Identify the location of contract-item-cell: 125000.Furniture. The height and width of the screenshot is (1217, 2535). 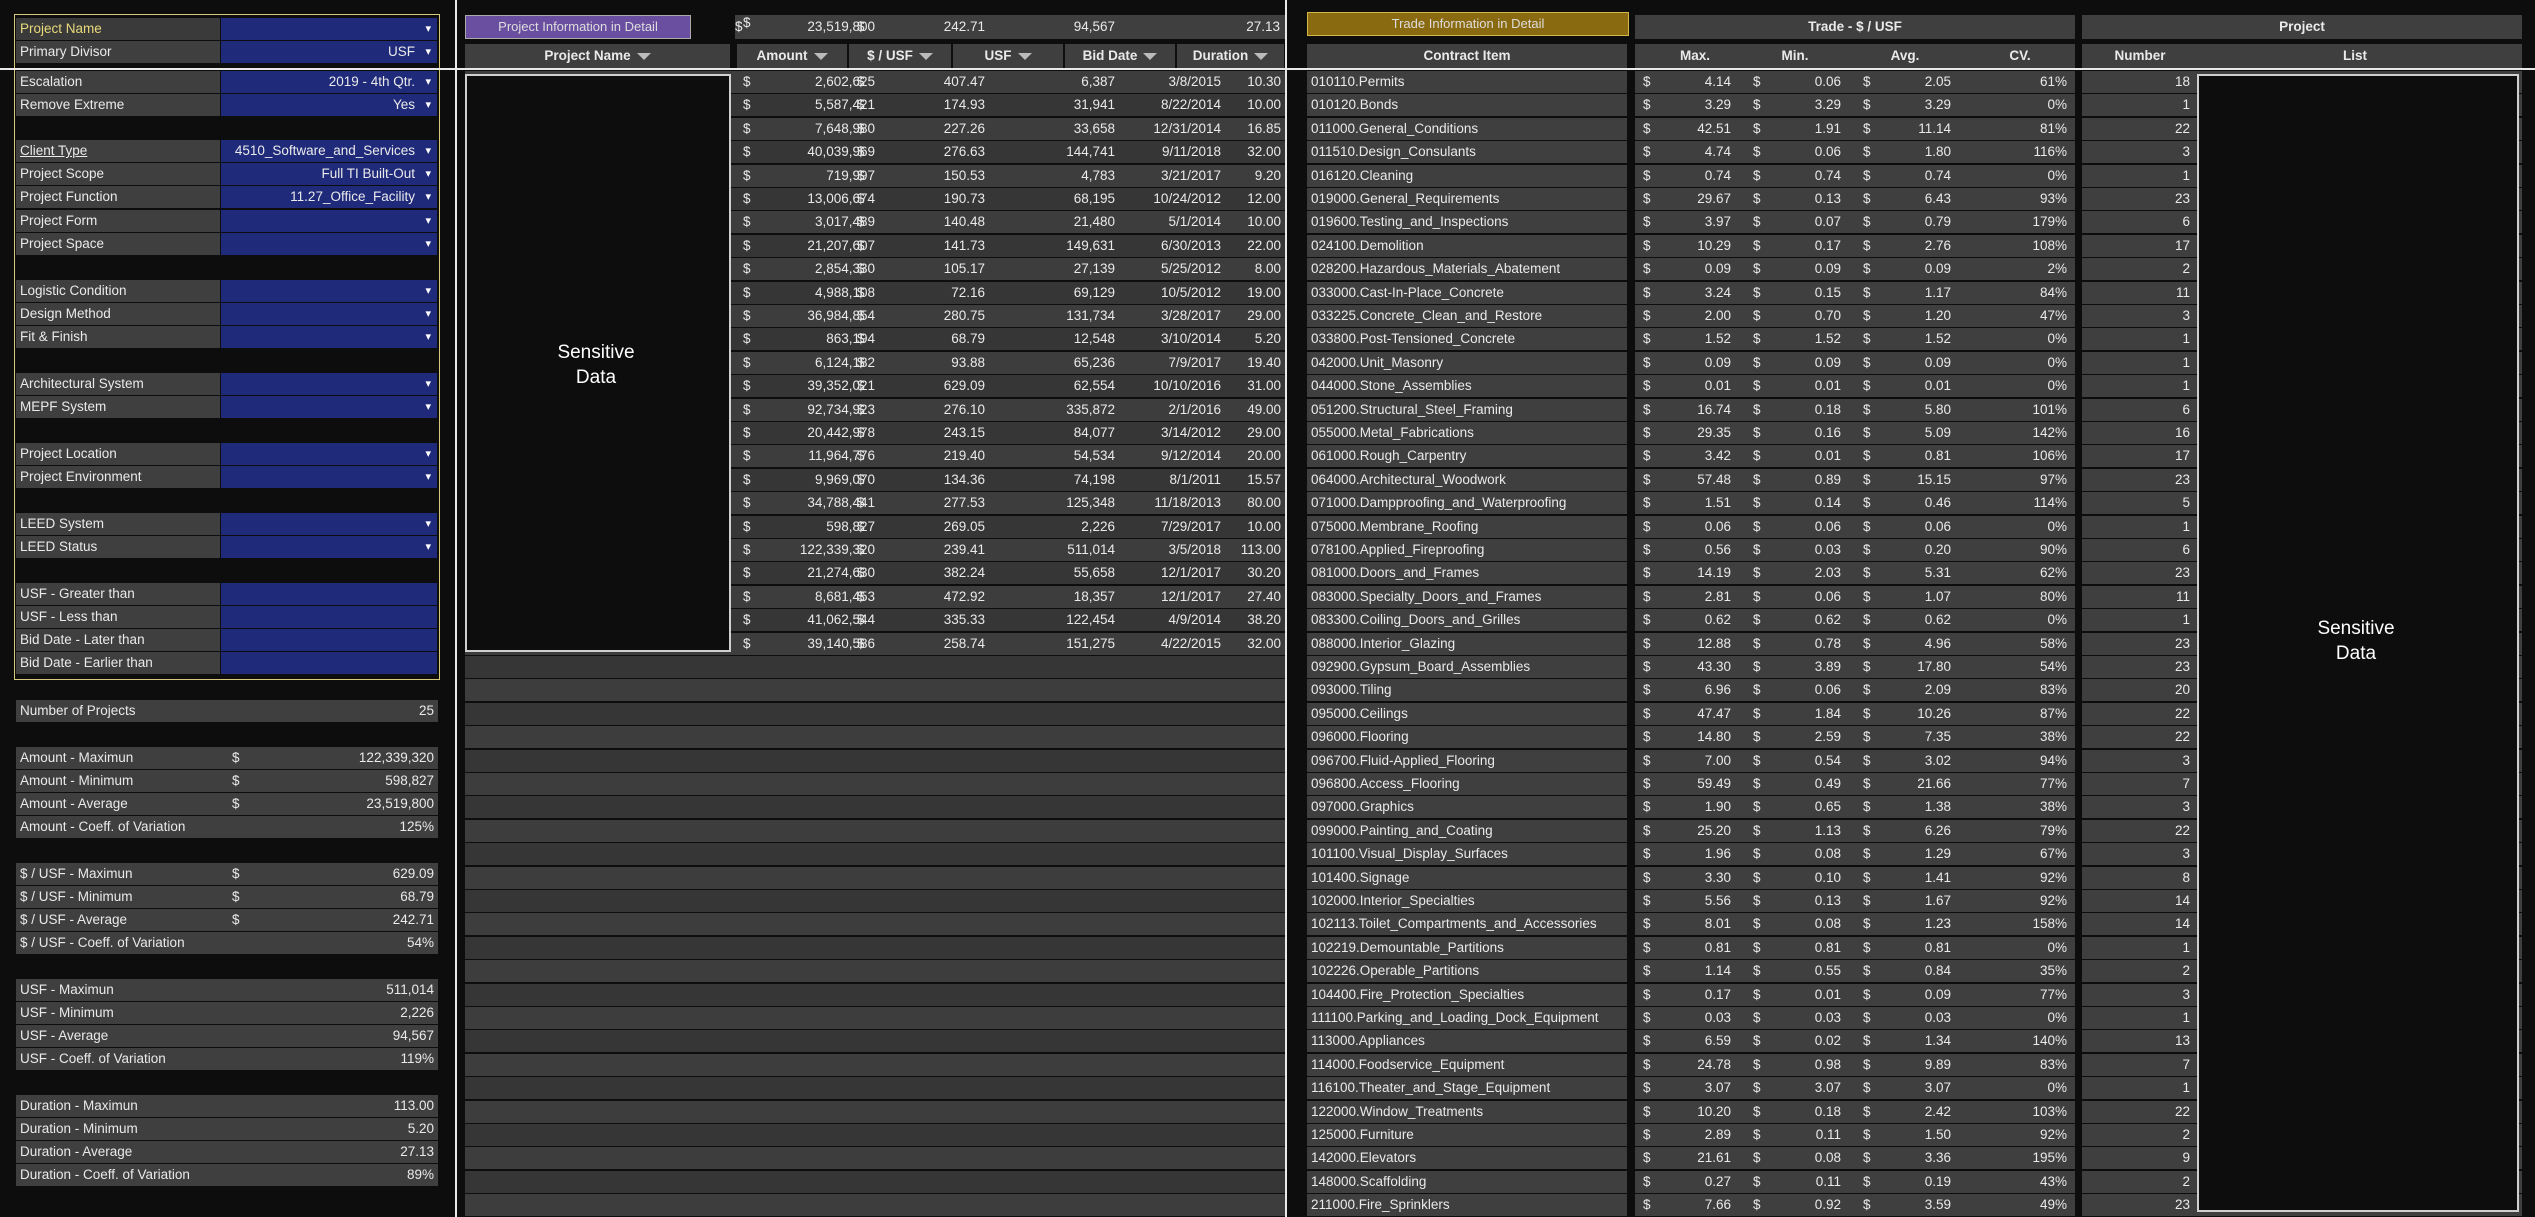
(1467, 1135).